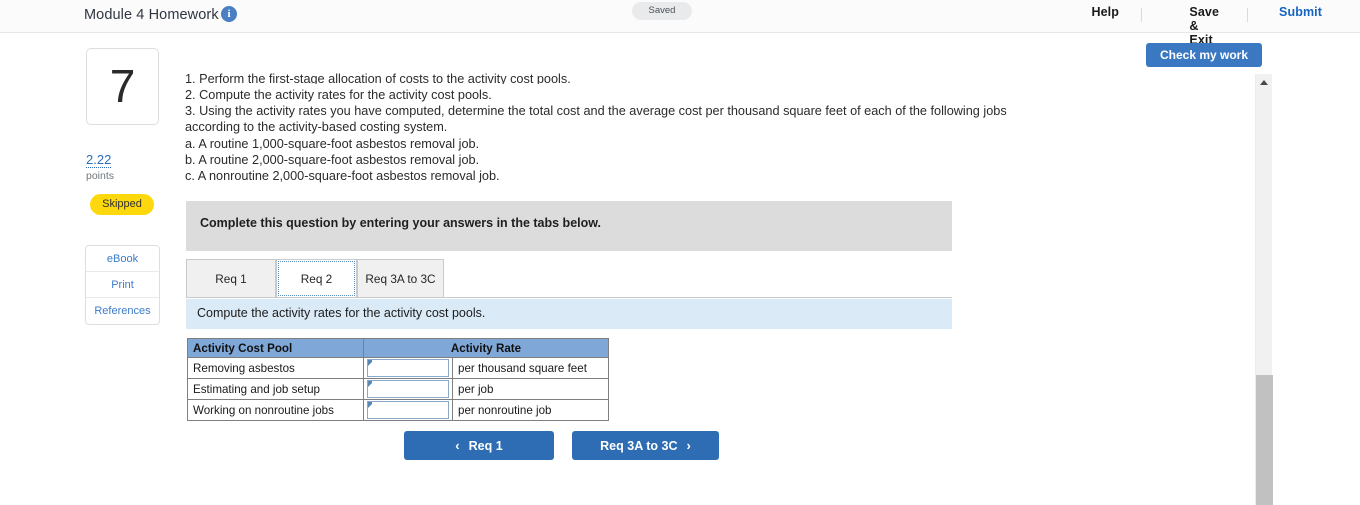  I want to click on check-my-work-button: Check my work, so click(1204, 55).